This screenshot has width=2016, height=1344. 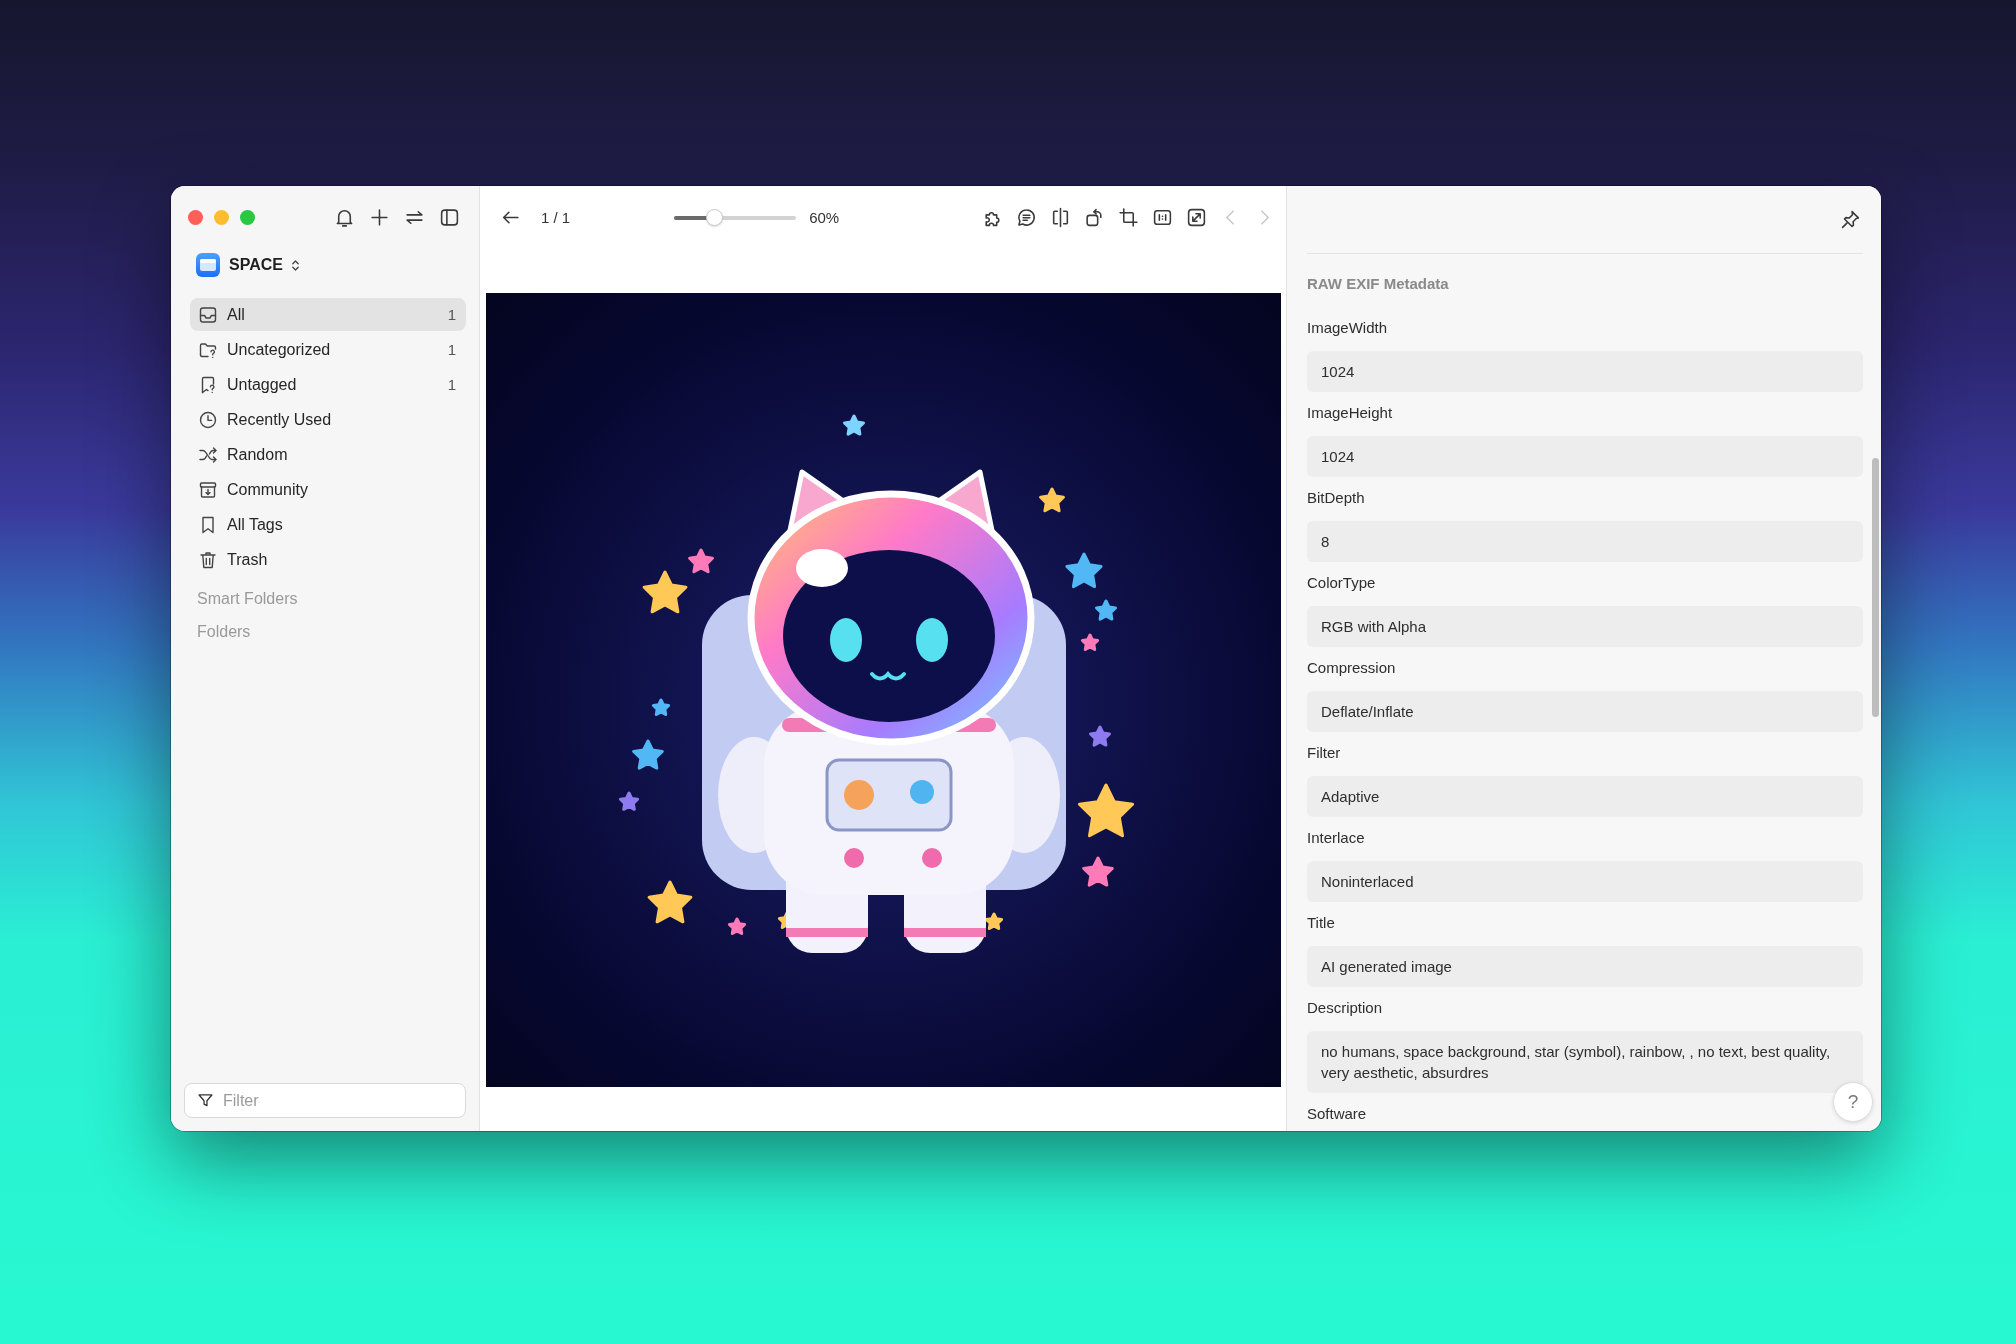 I want to click on field-label: ImageWidth, so click(x=1348, y=328).